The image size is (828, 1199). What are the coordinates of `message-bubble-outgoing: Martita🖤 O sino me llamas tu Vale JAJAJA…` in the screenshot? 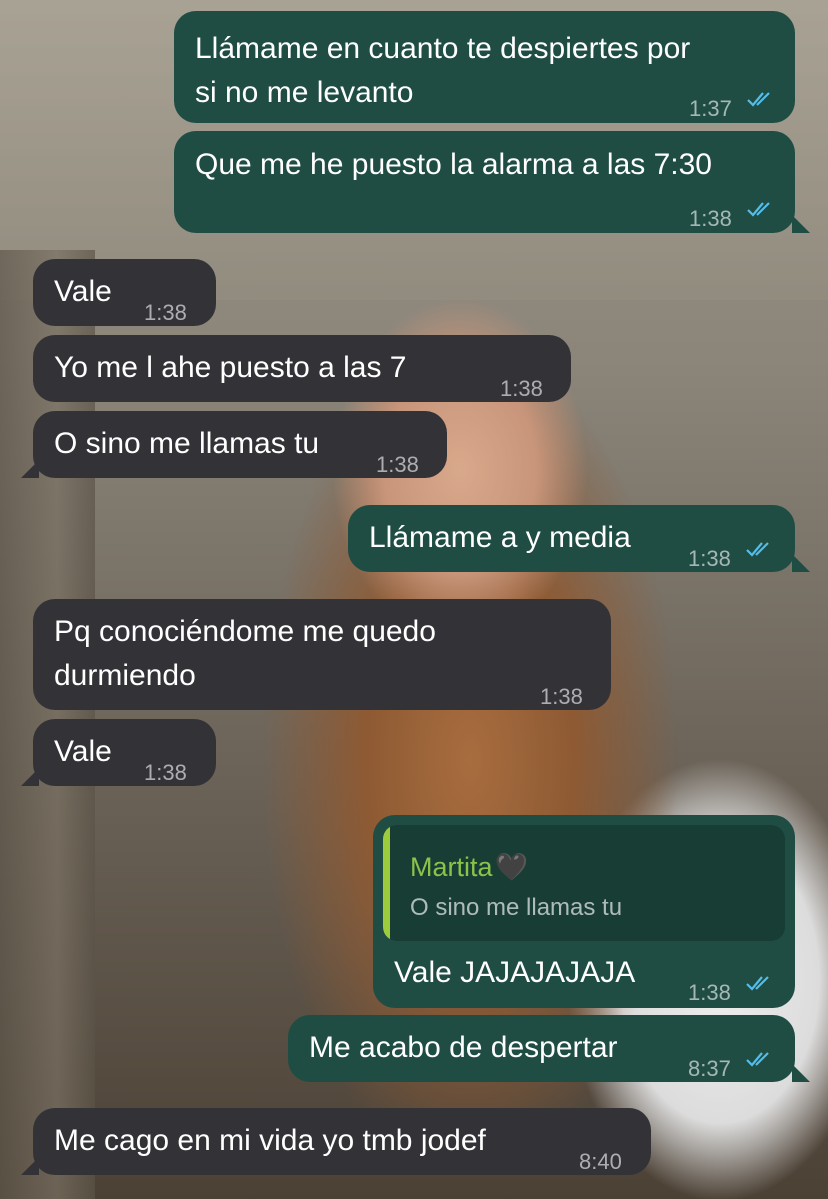 It's located at (584, 911).